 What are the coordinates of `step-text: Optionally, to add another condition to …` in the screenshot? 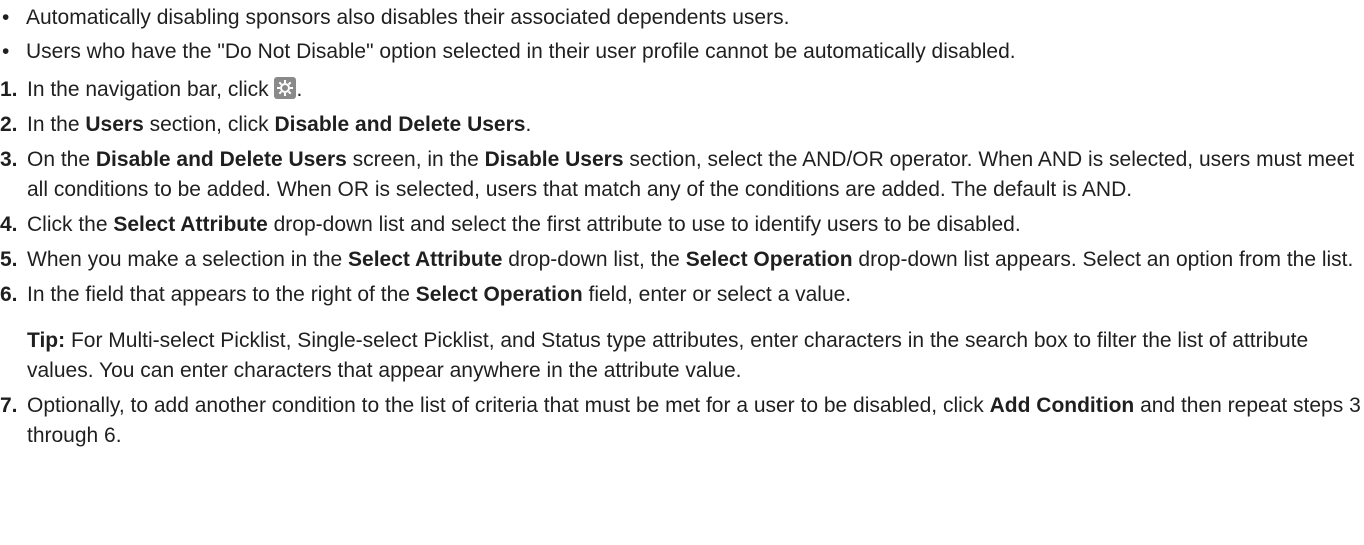 It's located at (508, 405).